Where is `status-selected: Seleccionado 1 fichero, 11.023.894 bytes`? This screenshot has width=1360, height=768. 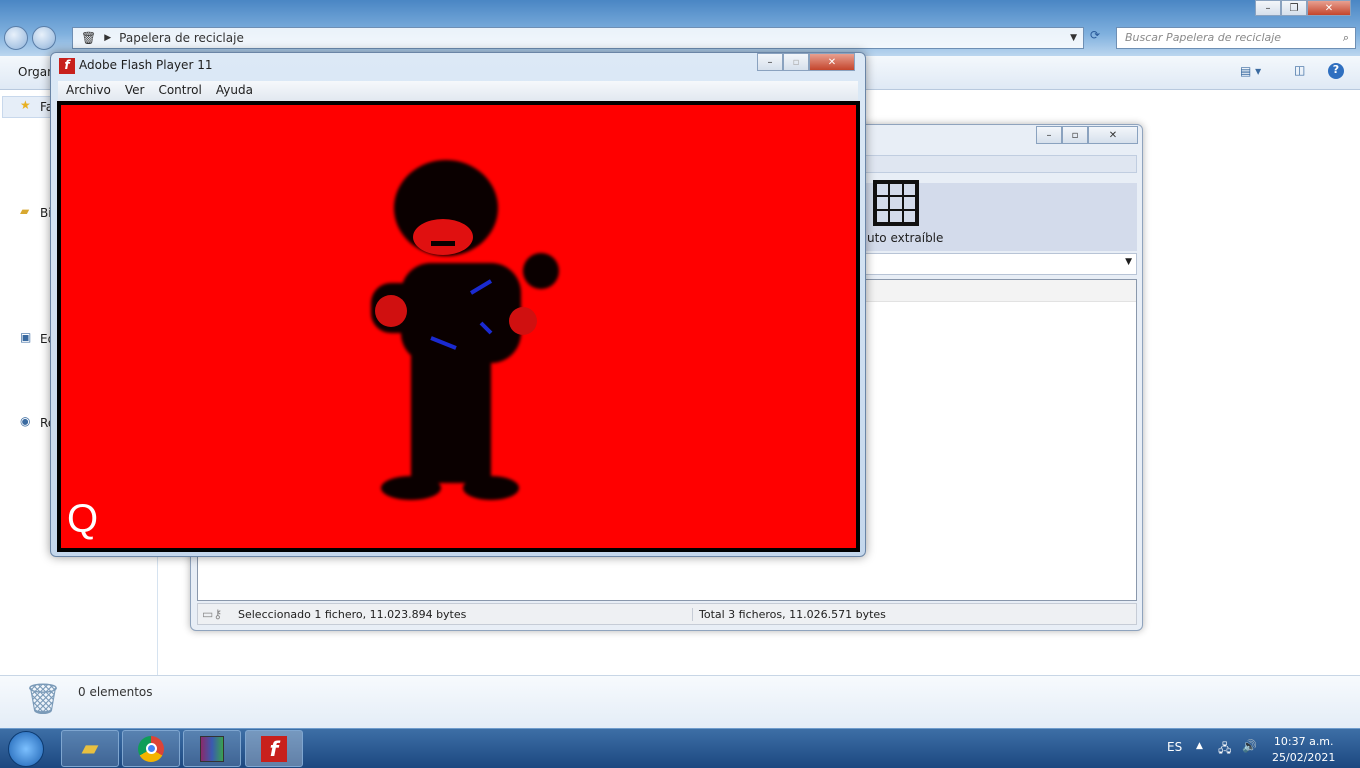 status-selected: Seleccionado 1 fichero, 11.023.894 bytes is located at coordinates (352, 614).